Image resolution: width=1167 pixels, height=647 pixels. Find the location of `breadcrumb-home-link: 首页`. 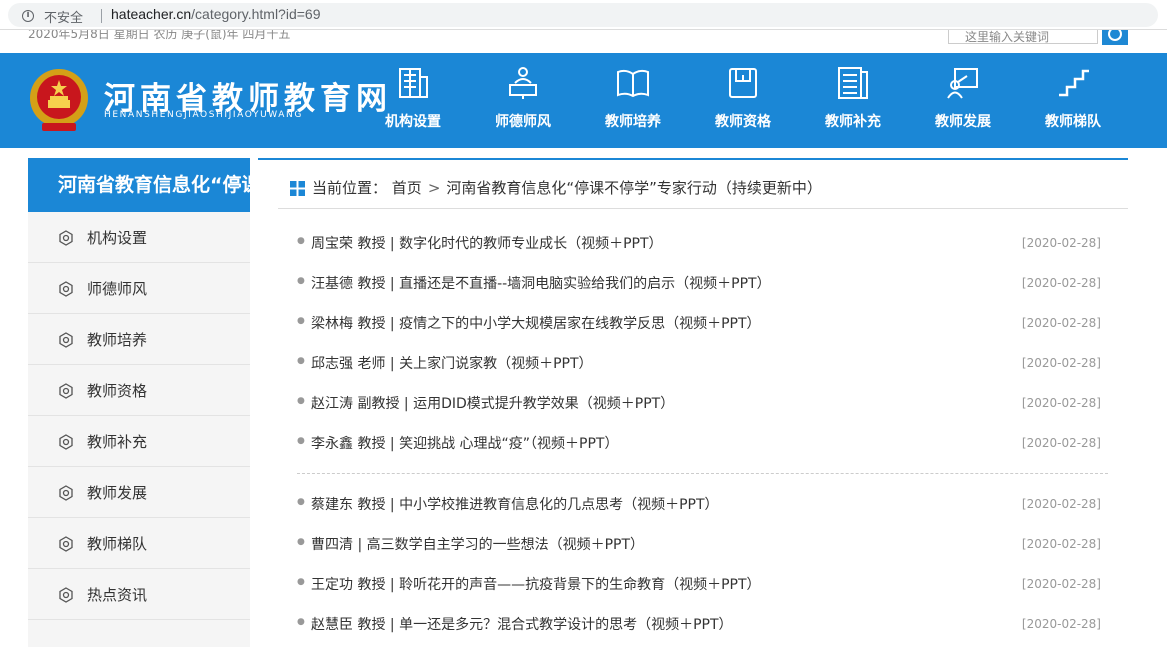

breadcrumb-home-link: 首页 is located at coordinates (407, 188).